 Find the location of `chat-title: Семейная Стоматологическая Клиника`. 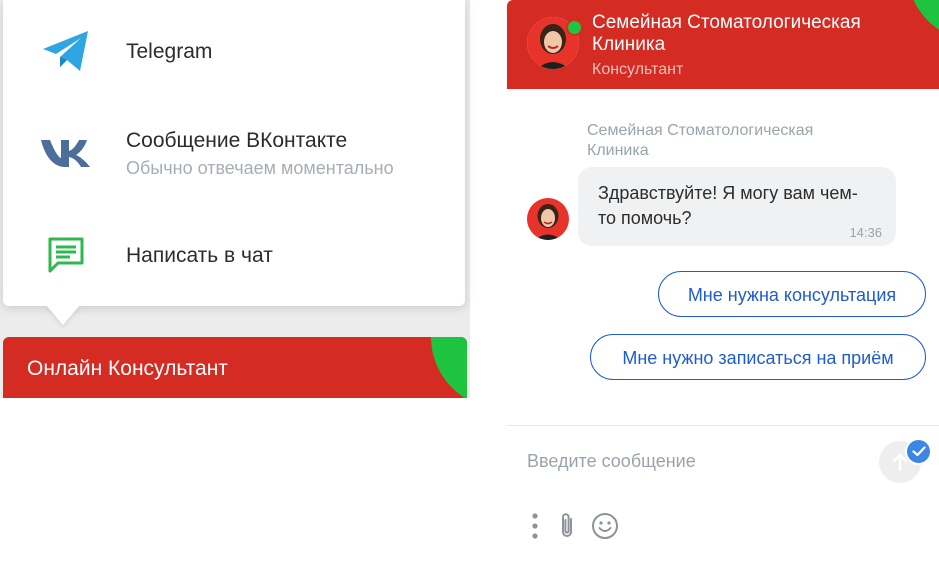

chat-title: Семейная Стоматологическая Клиника is located at coordinates (726, 33).